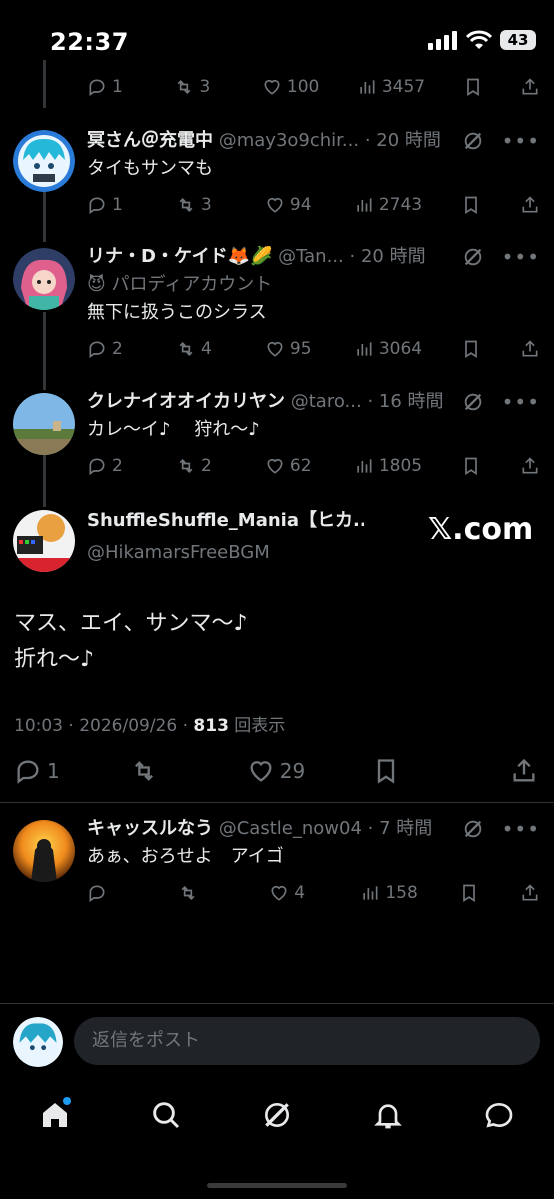 This screenshot has width=554, height=1199. Describe the element at coordinates (112, 893) in the screenshot. I see `reply-button` at that location.